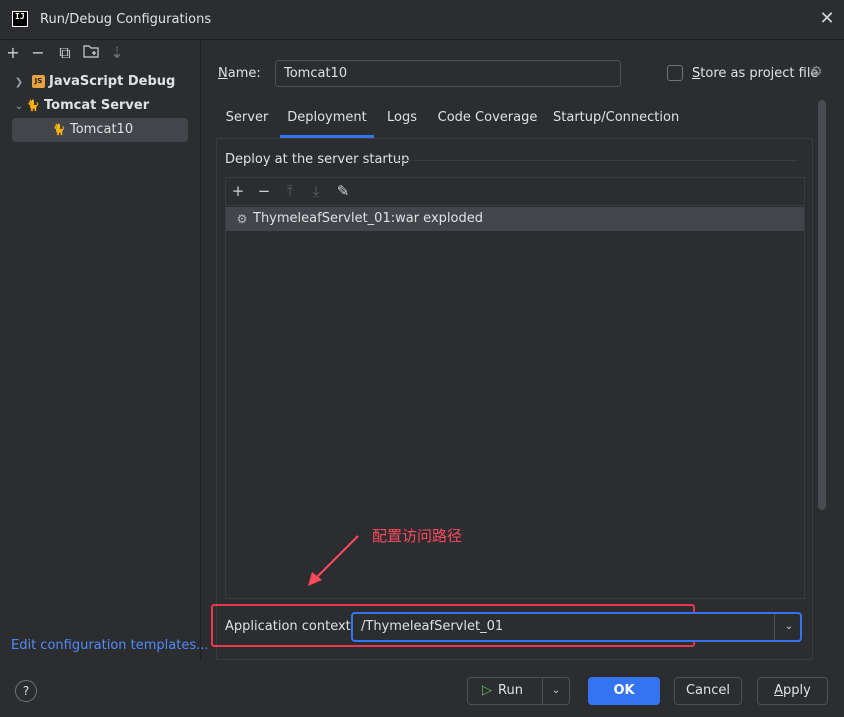 This screenshot has height=717, width=844. What do you see at coordinates (510, 690) in the screenshot?
I see `run-label: Run` at bounding box center [510, 690].